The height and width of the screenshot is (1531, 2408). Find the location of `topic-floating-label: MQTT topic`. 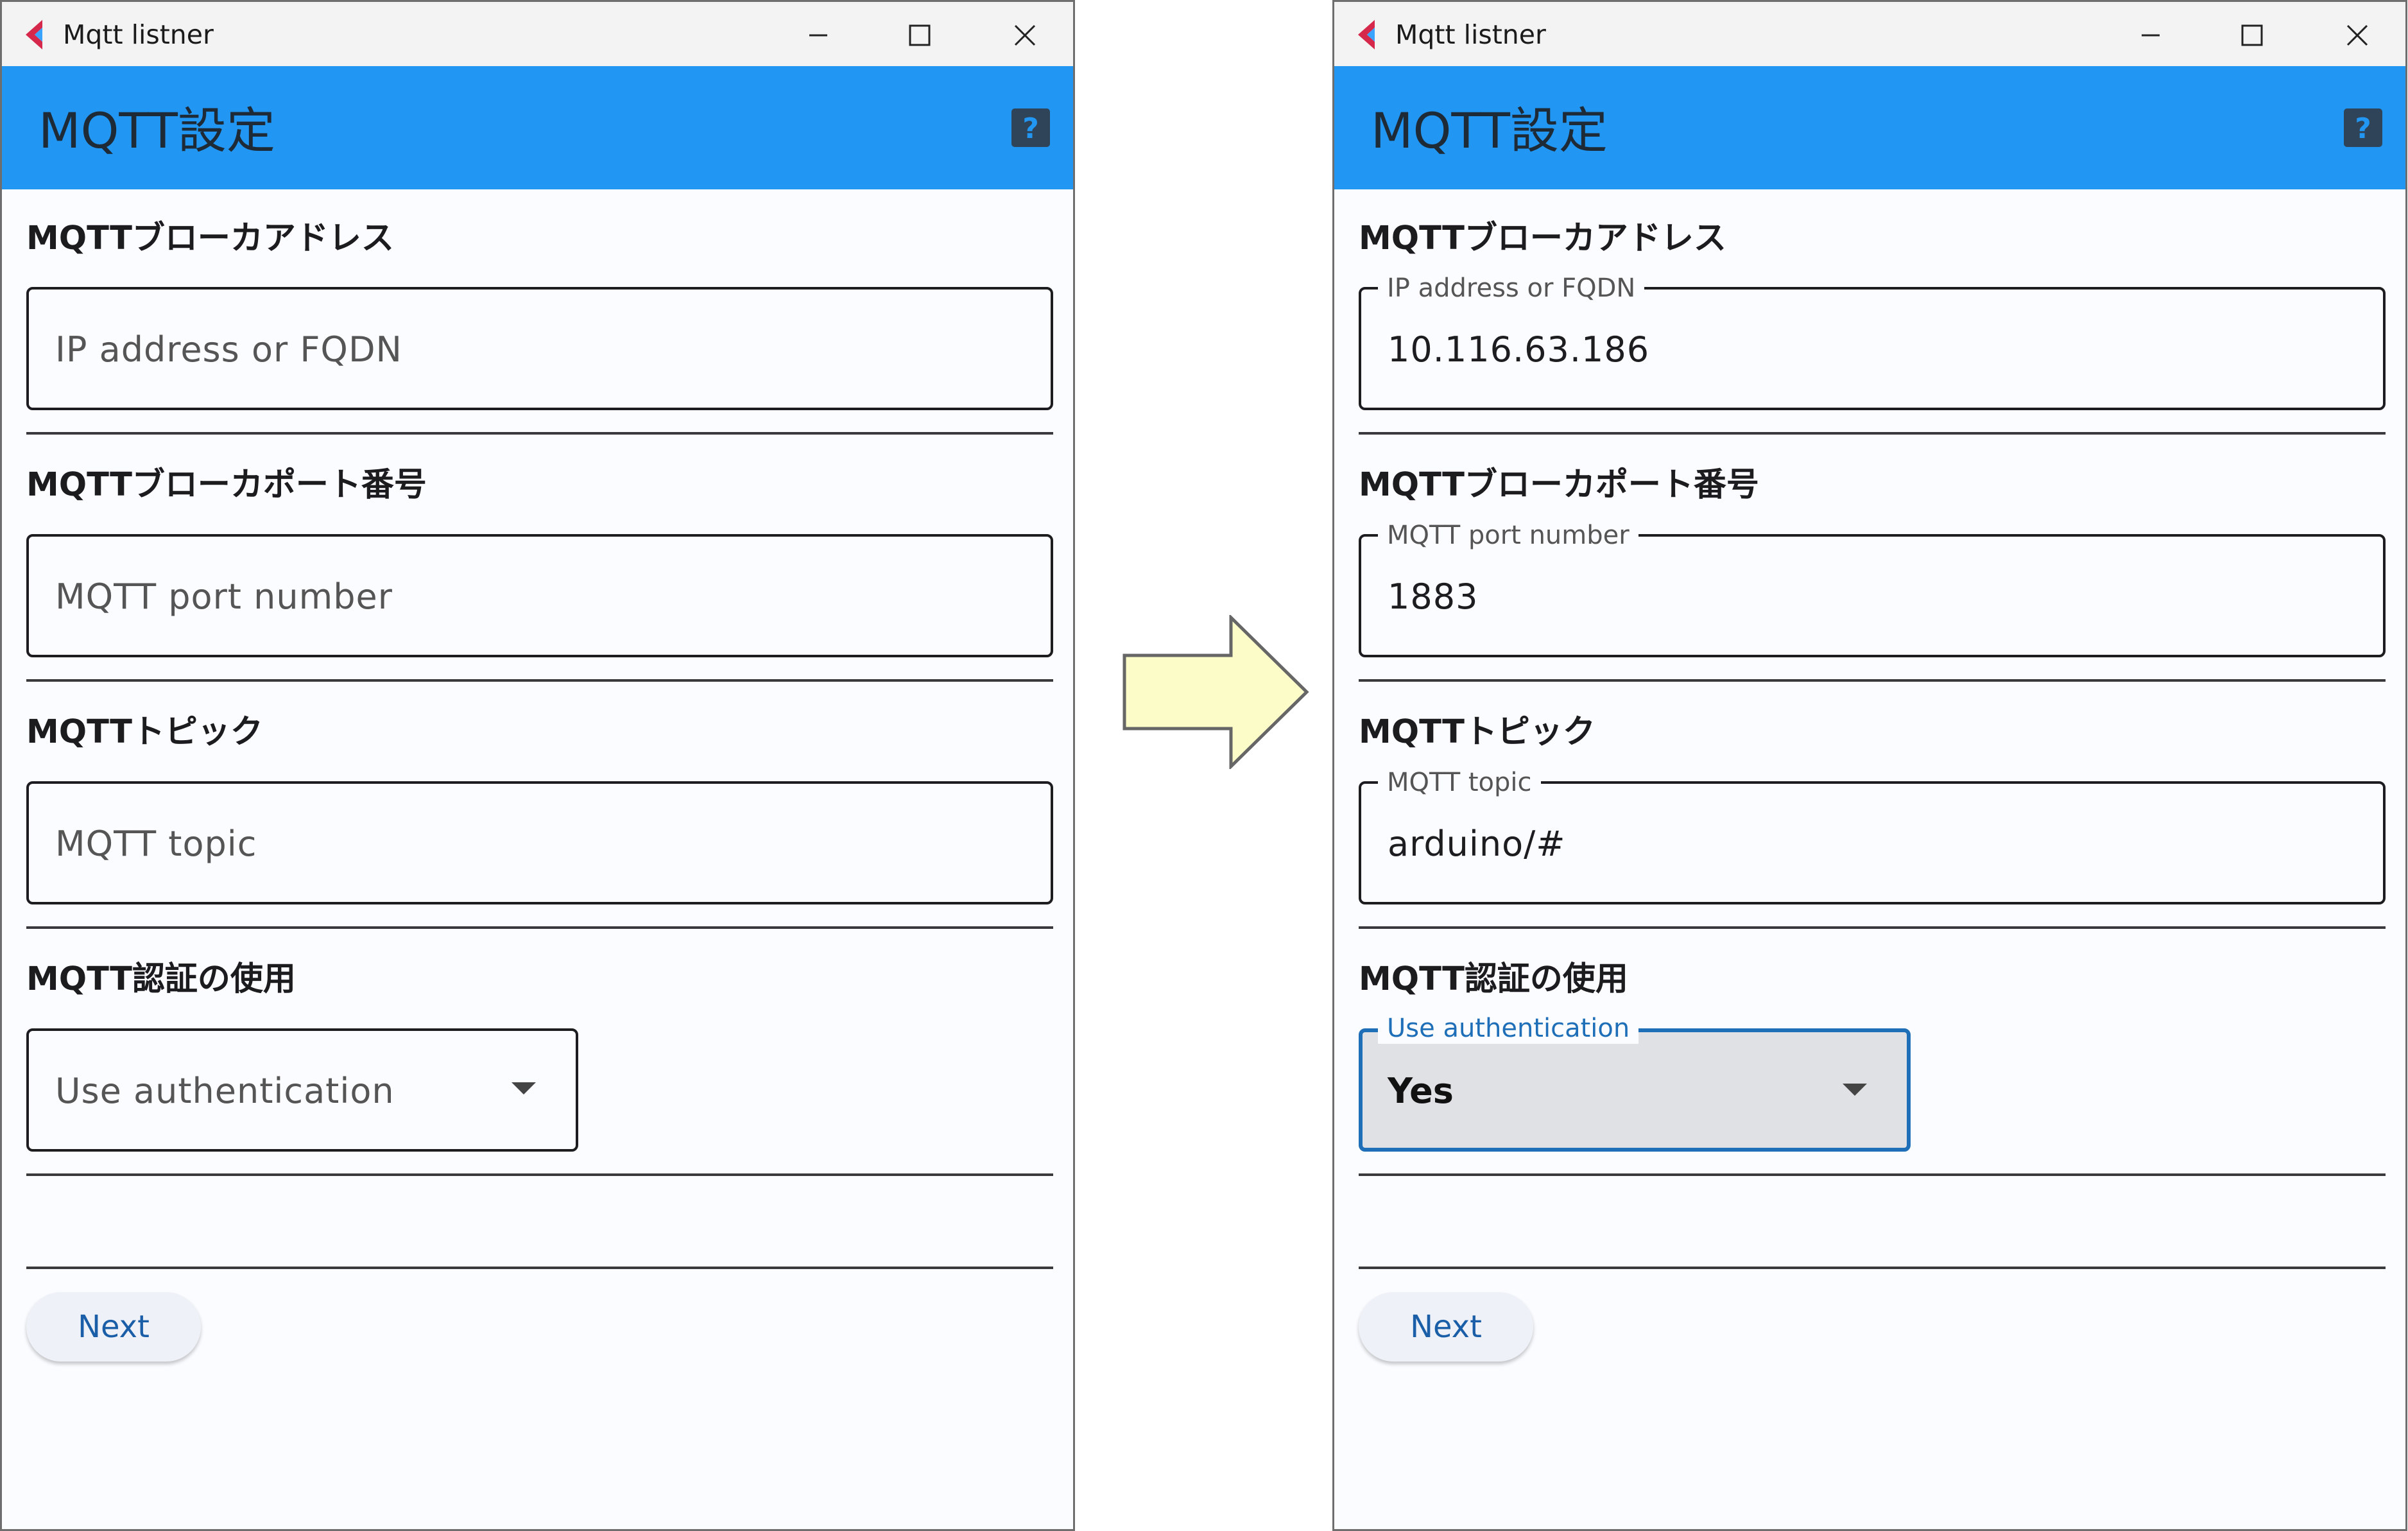

topic-floating-label: MQTT topic is located at coordinates (1460, 783).